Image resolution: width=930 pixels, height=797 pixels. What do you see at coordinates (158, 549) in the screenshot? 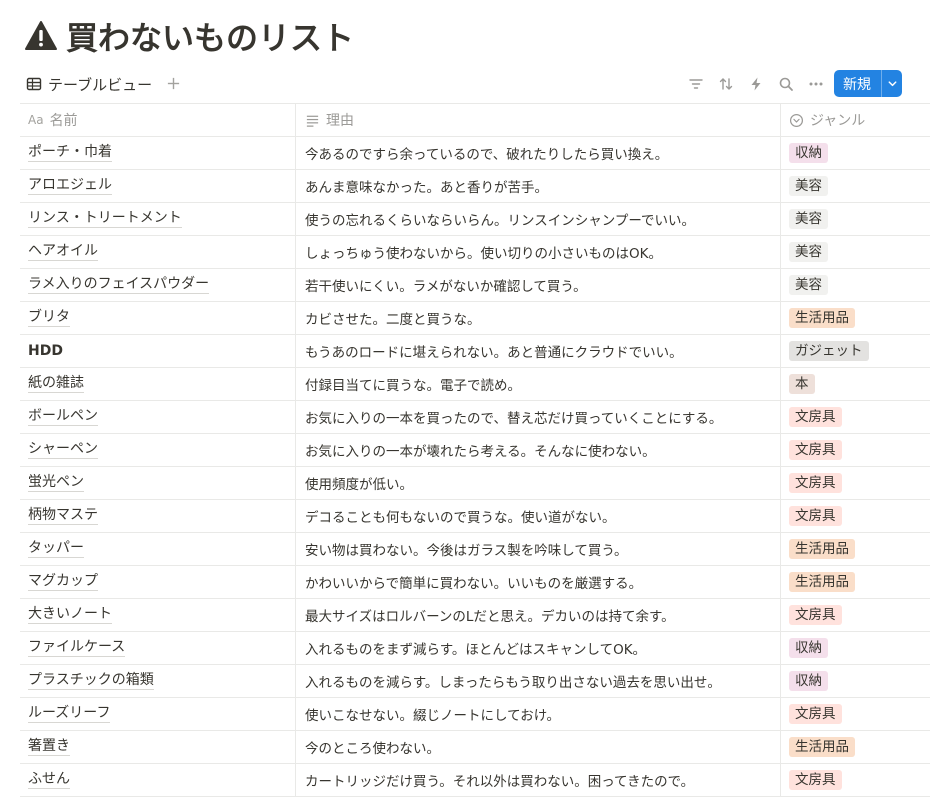
I see `cell-name: タッパー` at bounding box center [158, 549].